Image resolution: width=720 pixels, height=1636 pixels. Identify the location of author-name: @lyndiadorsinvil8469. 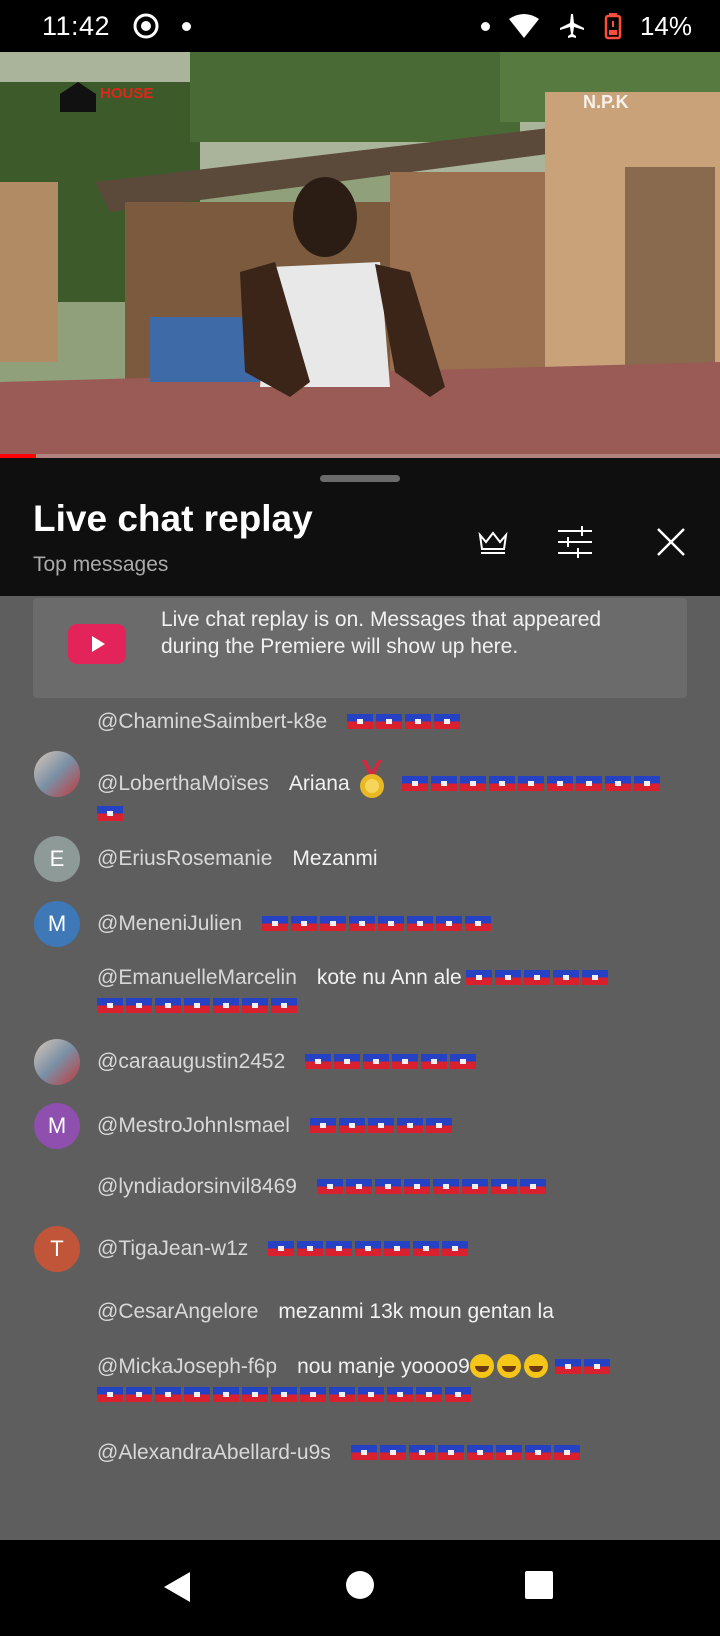
(197, 1186).